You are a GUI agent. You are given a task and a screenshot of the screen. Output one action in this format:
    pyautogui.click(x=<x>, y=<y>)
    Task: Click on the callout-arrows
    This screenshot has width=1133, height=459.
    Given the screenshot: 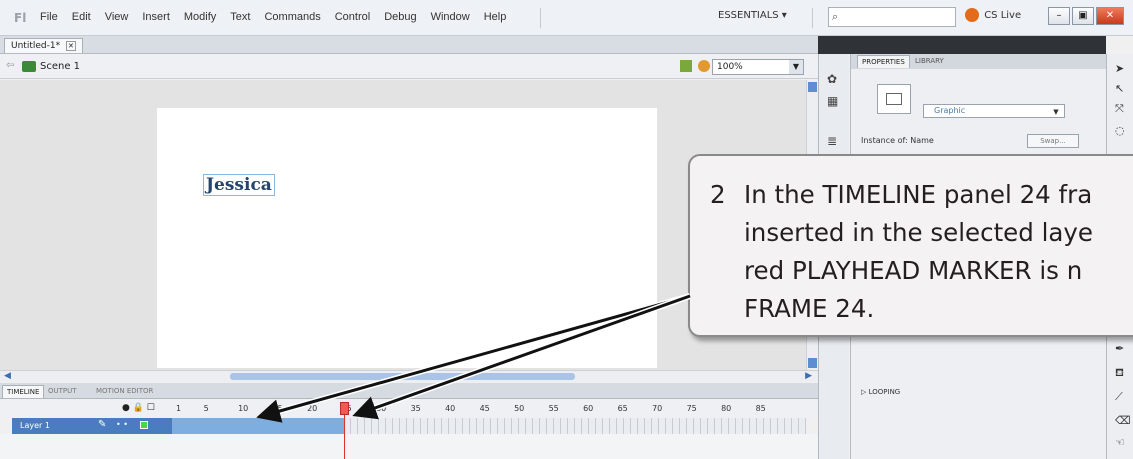 What is the action you would take?
    pyautogui.click(x=474, y=358)
    